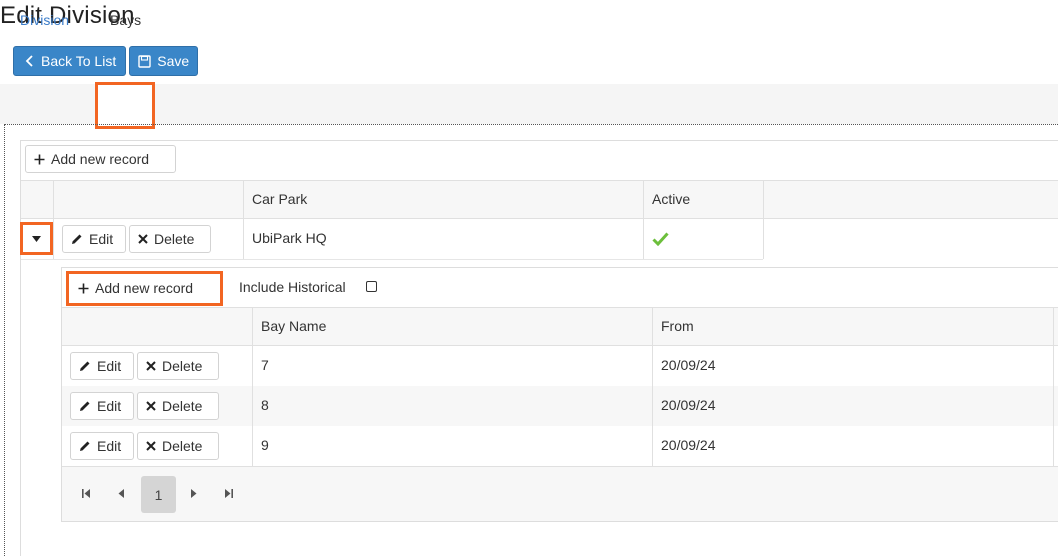 This screenshot has height=556, width=1058. Describe the element at coordinates (125, 105) in the screenshot. I see `tab-highlight` at that location.